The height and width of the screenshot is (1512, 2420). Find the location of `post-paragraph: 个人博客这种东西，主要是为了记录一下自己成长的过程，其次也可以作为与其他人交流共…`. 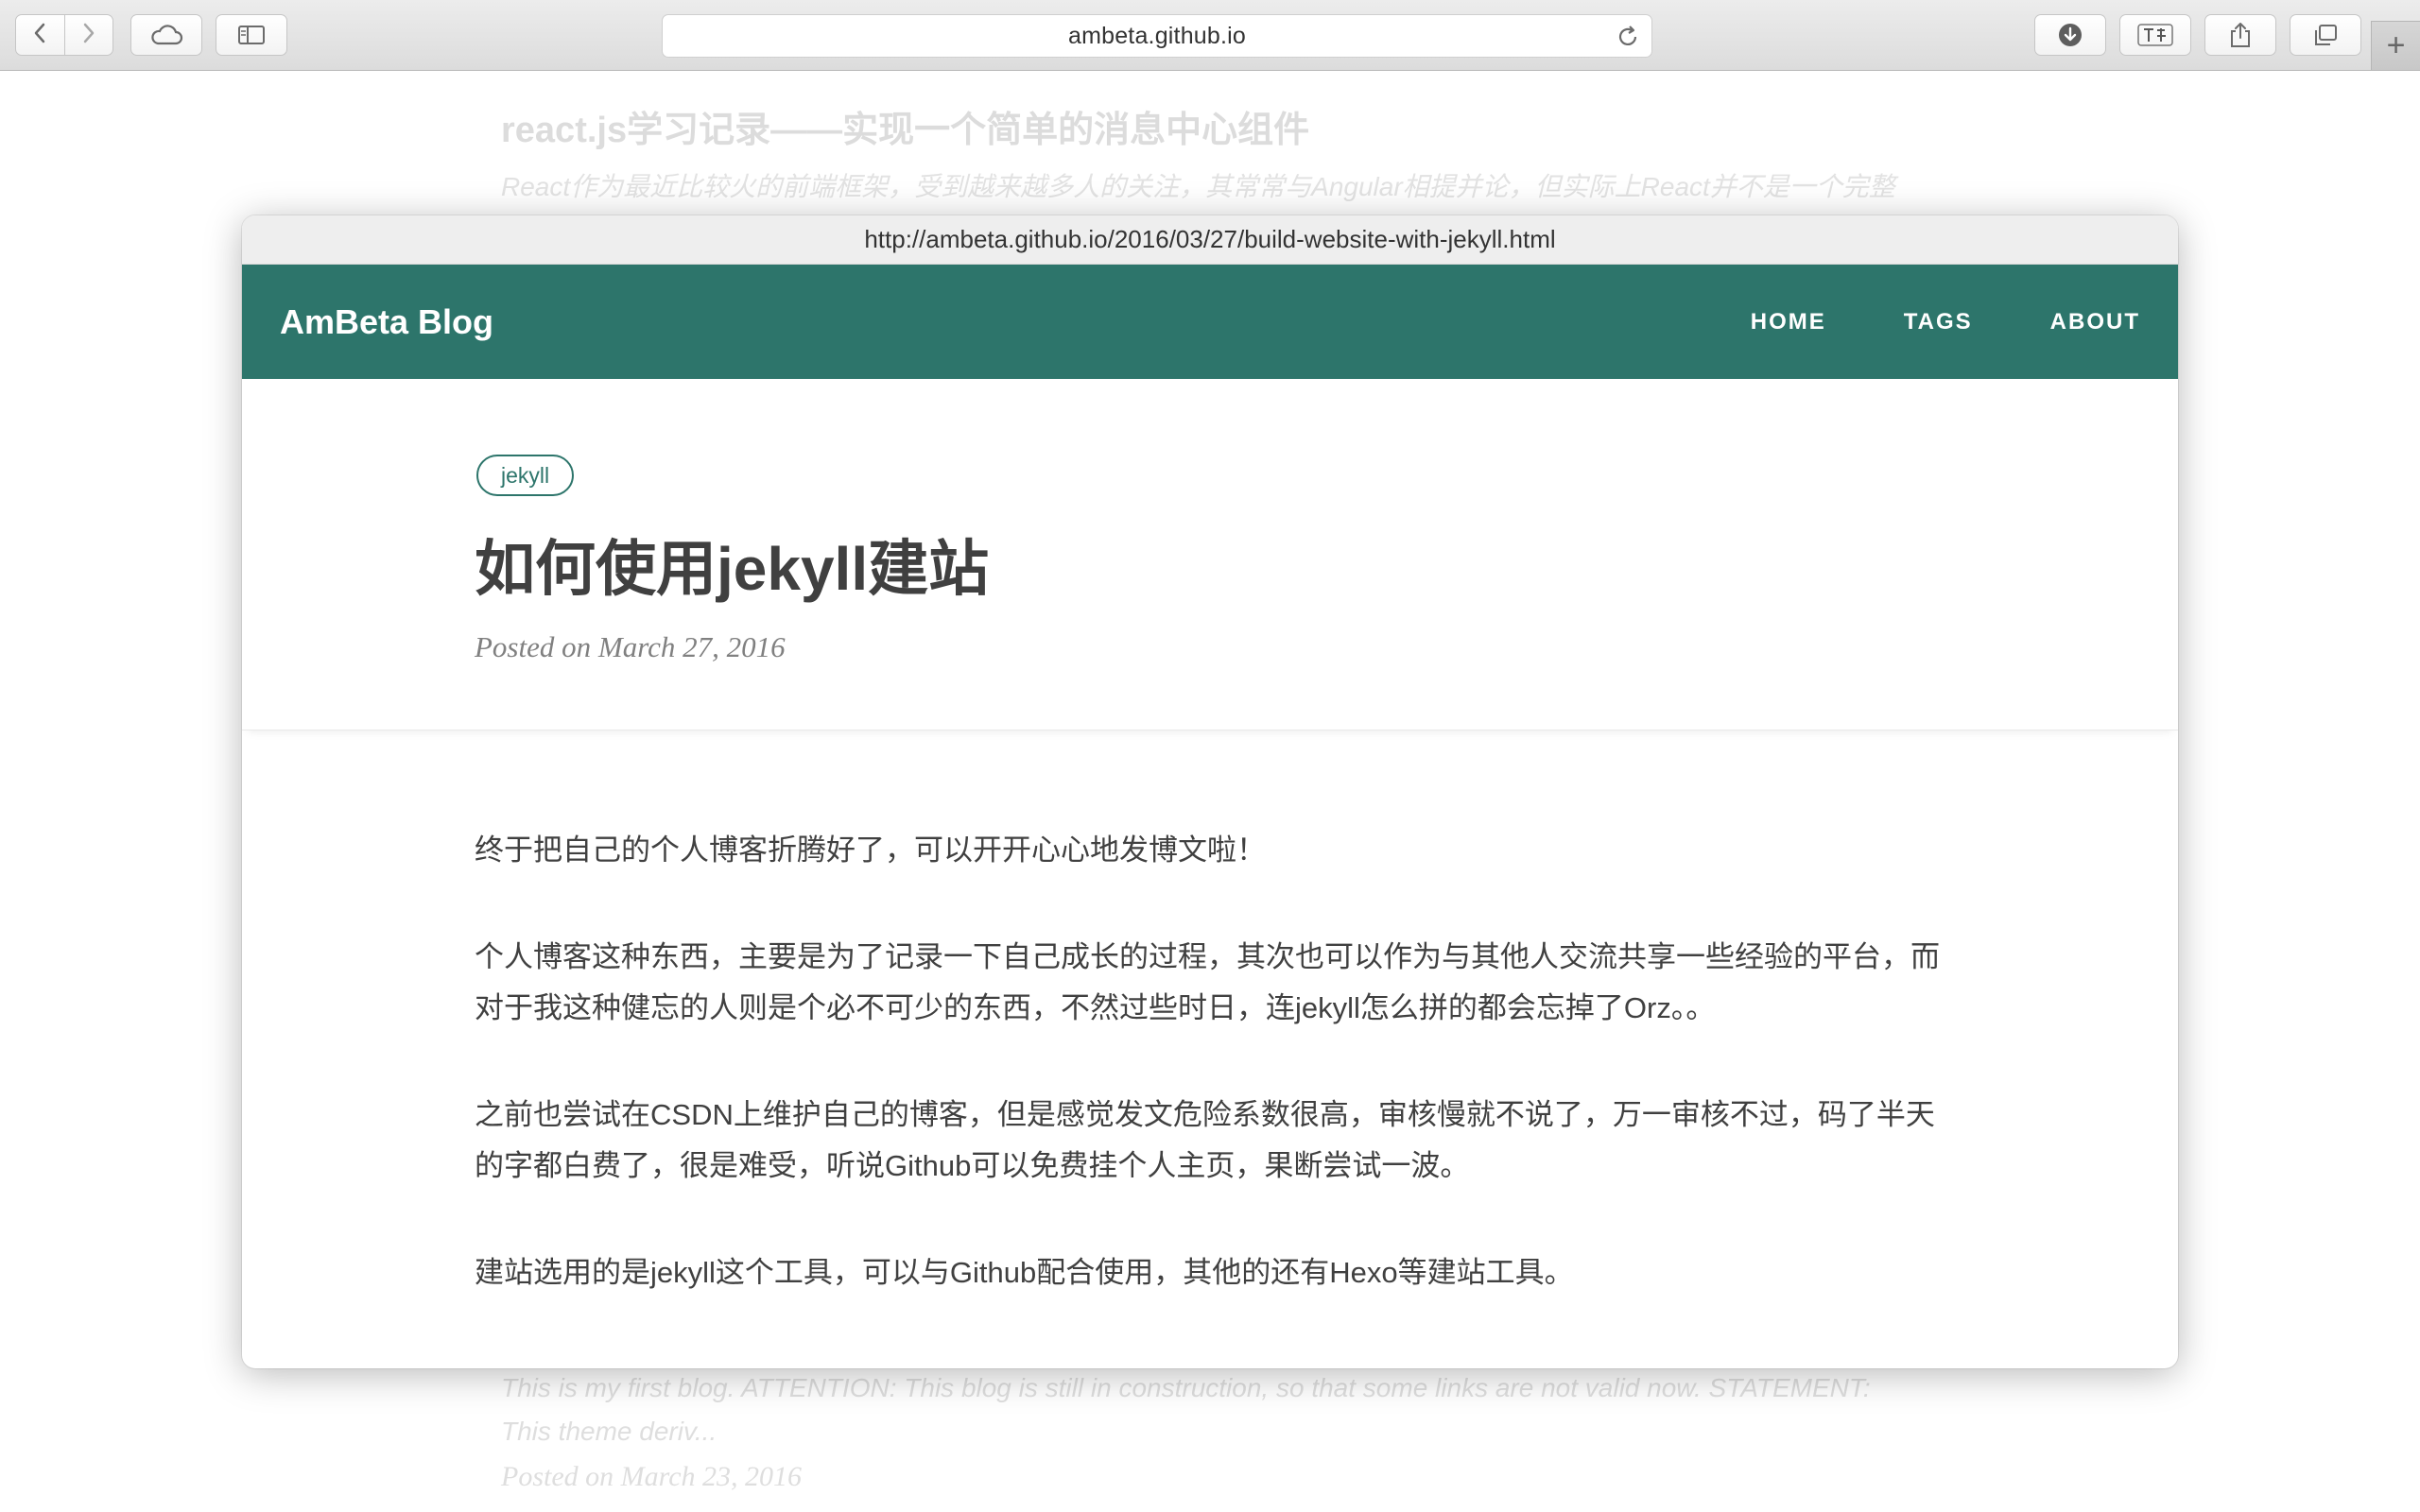

post-paragraph: 个人博客这种东西，主要是为了记录一下自己成长的过程，其次也可以作为与其他人交流共… is located at coordinates (1207, 982).